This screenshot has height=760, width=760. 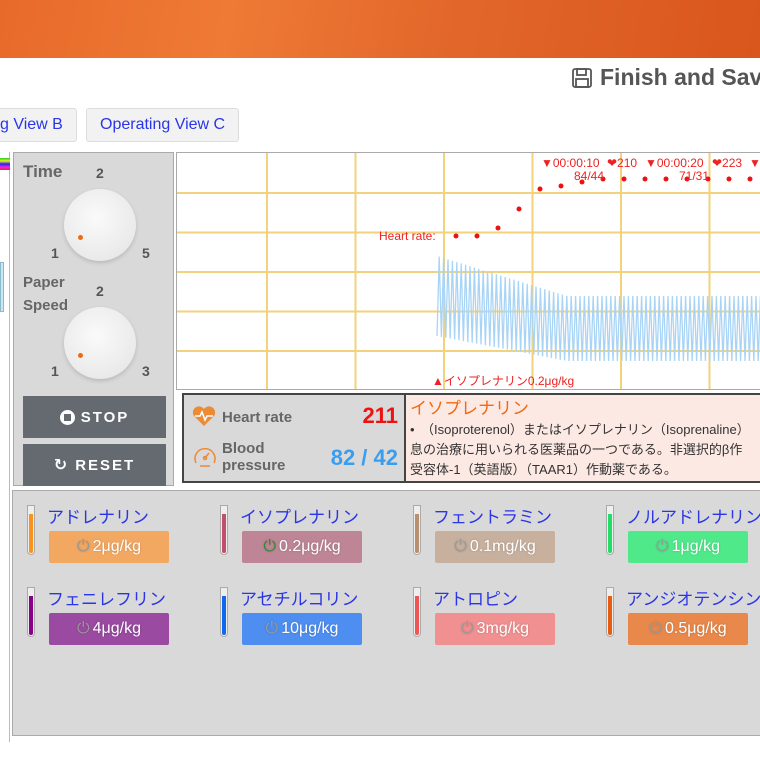 I want to click on reset-icon: ↻, so click(x=61, y=465).